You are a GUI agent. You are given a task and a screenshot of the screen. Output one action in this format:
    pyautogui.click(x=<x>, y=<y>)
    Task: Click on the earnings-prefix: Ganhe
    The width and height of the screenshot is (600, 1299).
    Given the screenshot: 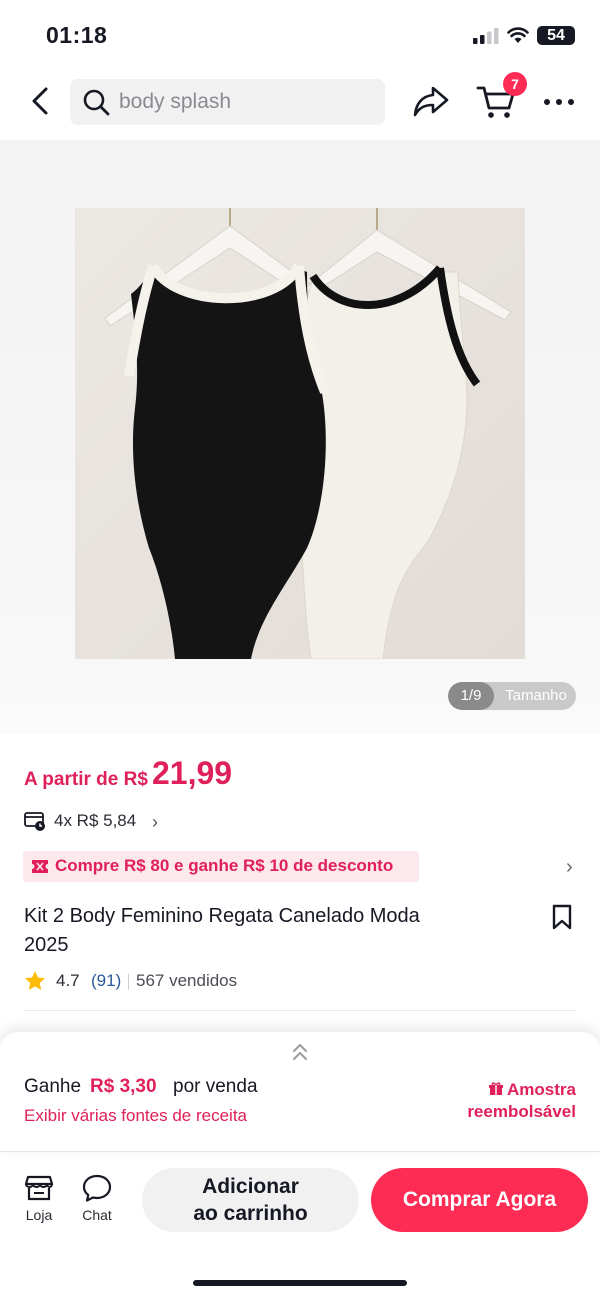 What is the action you would take?
    pyautogui.click(x=53, y=1086)
    